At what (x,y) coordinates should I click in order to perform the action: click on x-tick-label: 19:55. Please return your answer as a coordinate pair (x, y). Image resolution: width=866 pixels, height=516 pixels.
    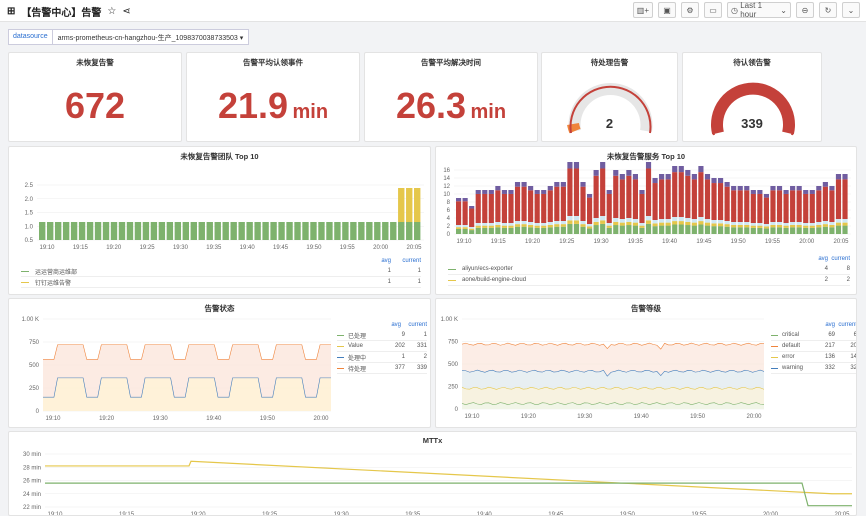
    Looking at the image, I should click on (773, 242).